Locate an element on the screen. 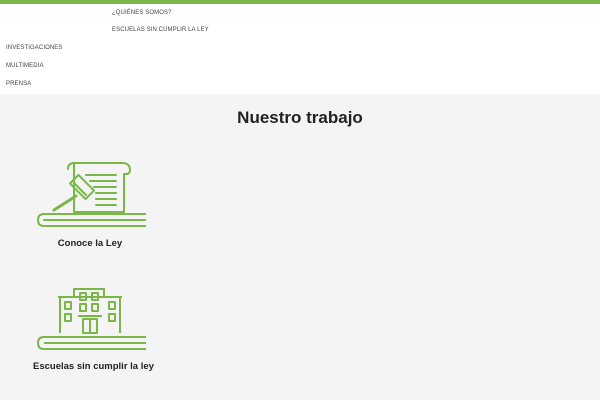  card-conoce-la-ley: Conoce la Ley is located at coordinates (90, 204).